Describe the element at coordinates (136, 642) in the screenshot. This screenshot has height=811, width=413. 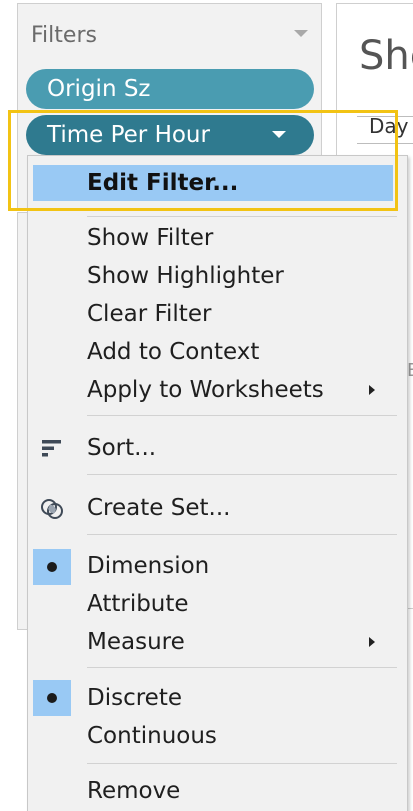
I see `menu-item-measure: Measure` at that location.